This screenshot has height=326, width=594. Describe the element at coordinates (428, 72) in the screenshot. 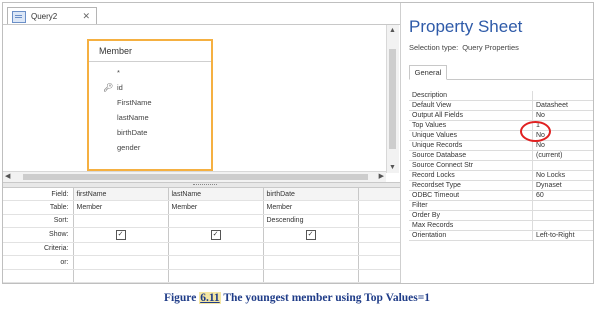

I see `tab-general: General` at that location.